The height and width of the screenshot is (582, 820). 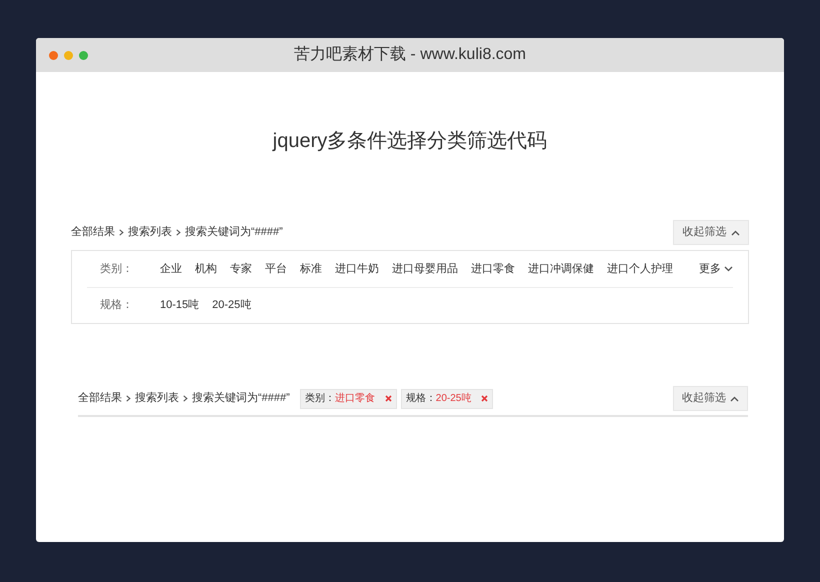 What do you see at coordinates (171, 269) in the screenshot?
I see `filter-option: 企业` at bounding box center [171, 269].